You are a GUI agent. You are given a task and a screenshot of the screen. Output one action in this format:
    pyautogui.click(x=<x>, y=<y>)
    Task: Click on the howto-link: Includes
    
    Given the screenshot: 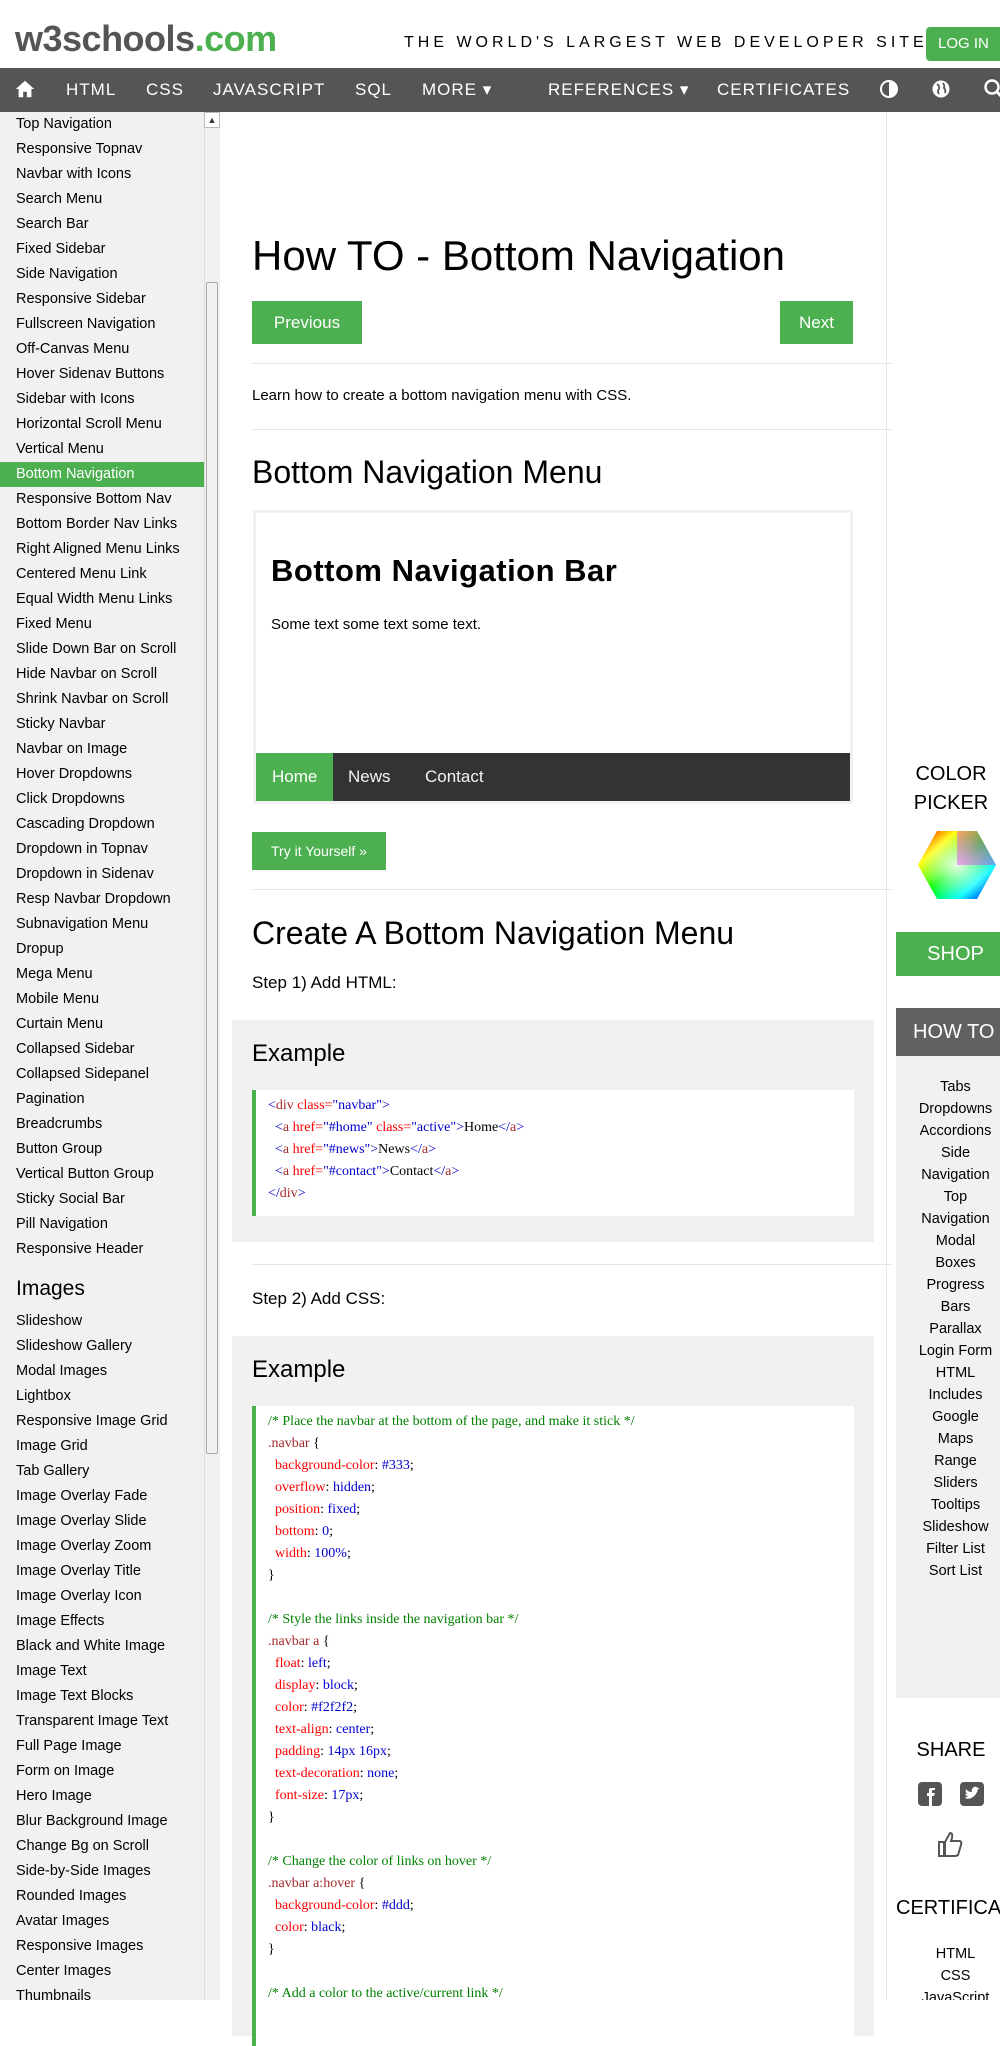 What is the action you would take?
    pyautogui.click(x=948, y=1395)
    